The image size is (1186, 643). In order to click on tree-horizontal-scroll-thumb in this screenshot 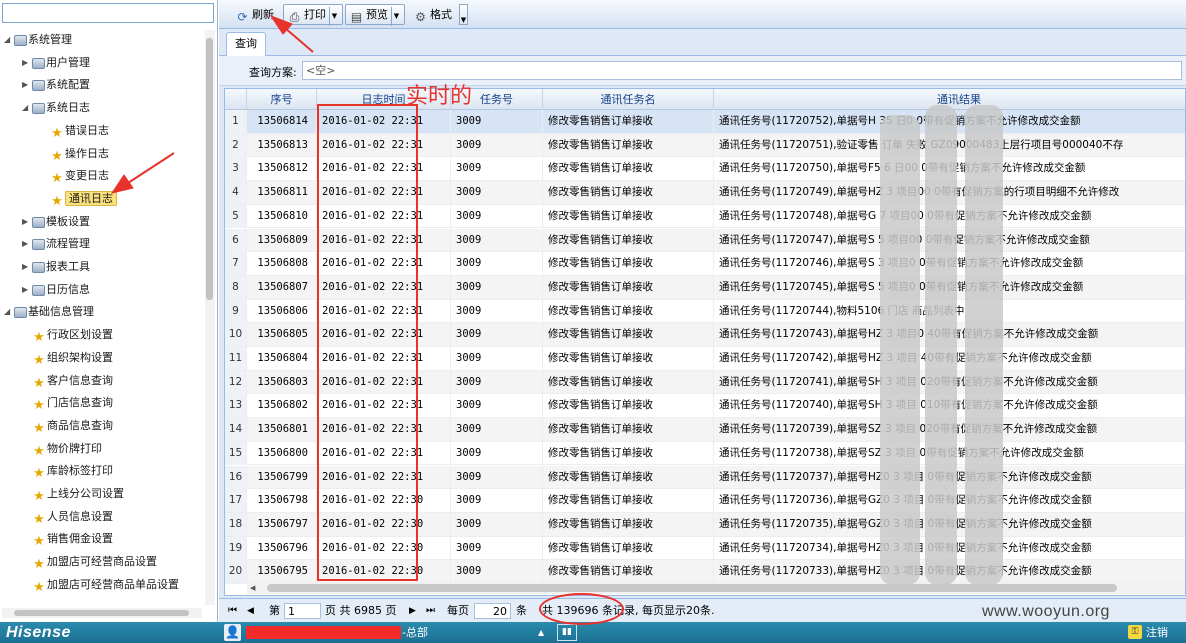, I will do `click(101, 613)`.